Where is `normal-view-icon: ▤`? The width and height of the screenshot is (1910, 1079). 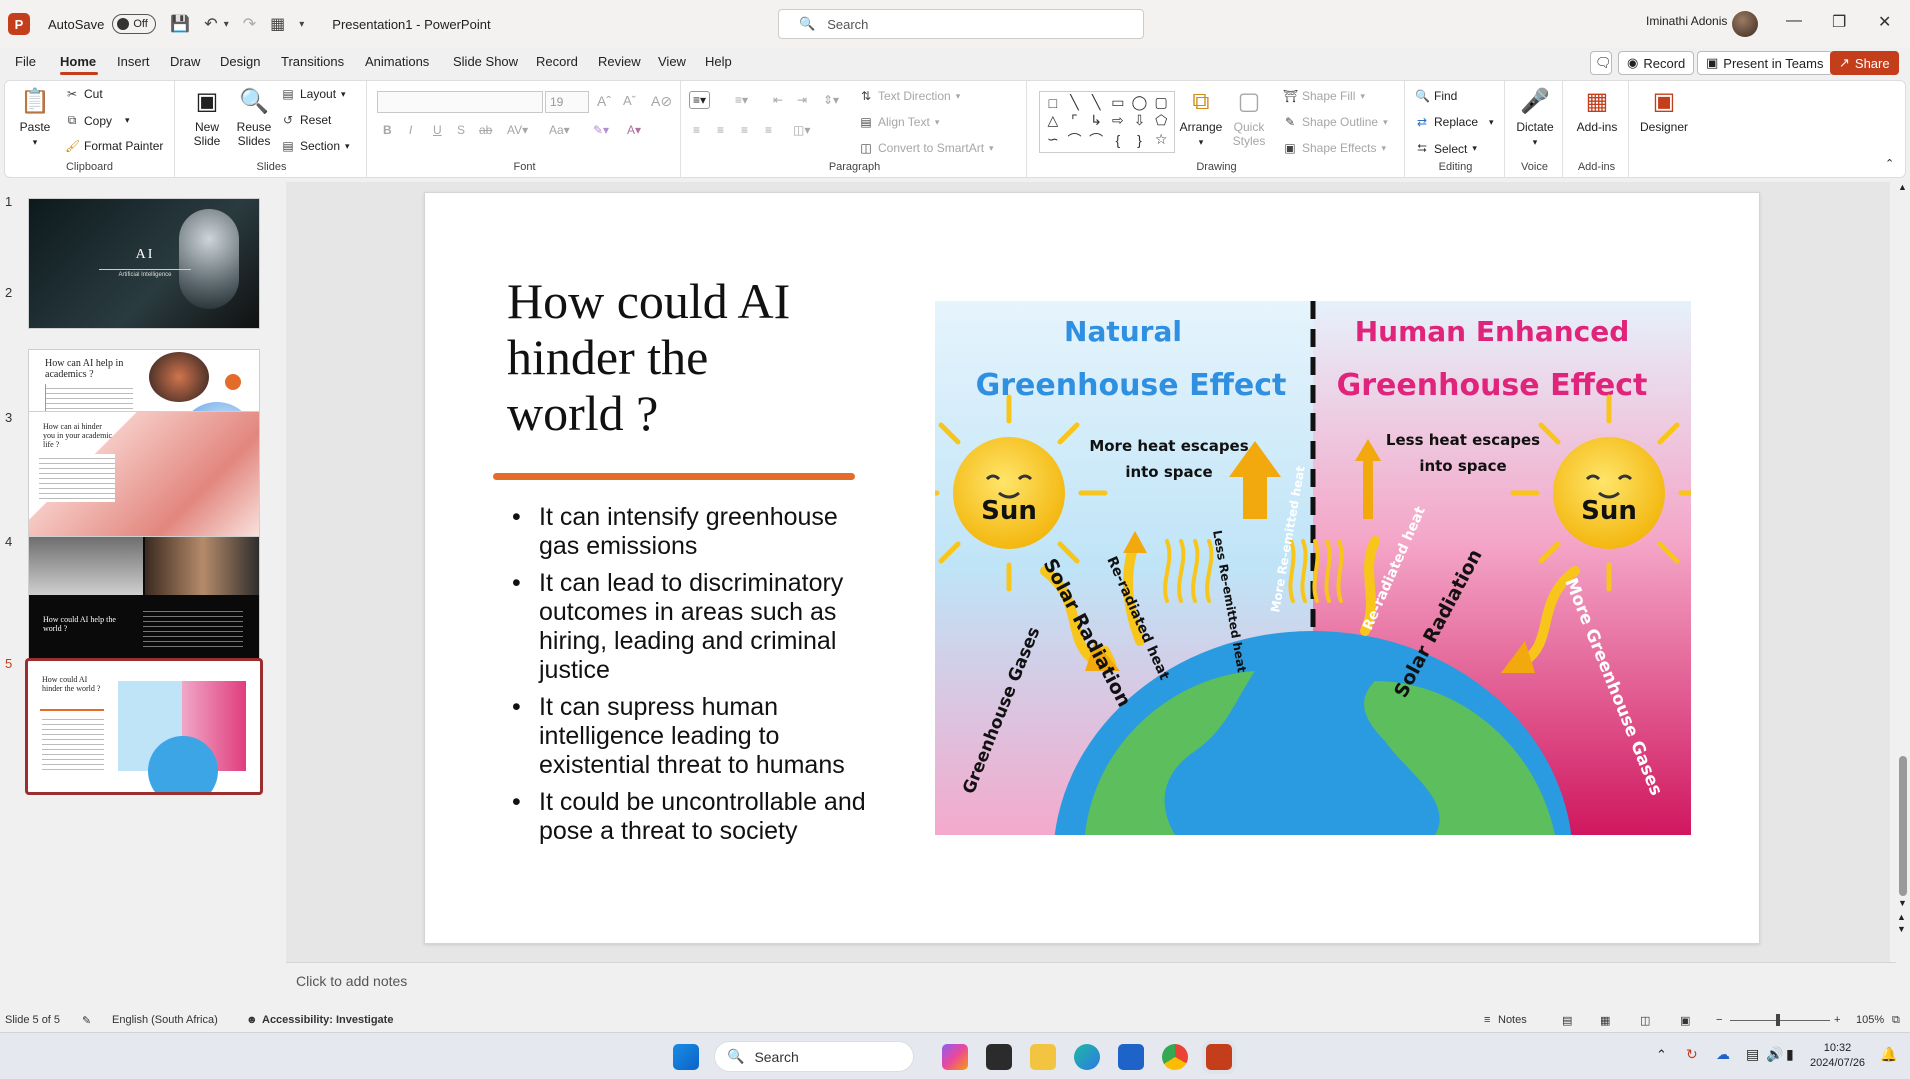 normal-view-icon: ▤ is located at coordinates (1567, 1020).